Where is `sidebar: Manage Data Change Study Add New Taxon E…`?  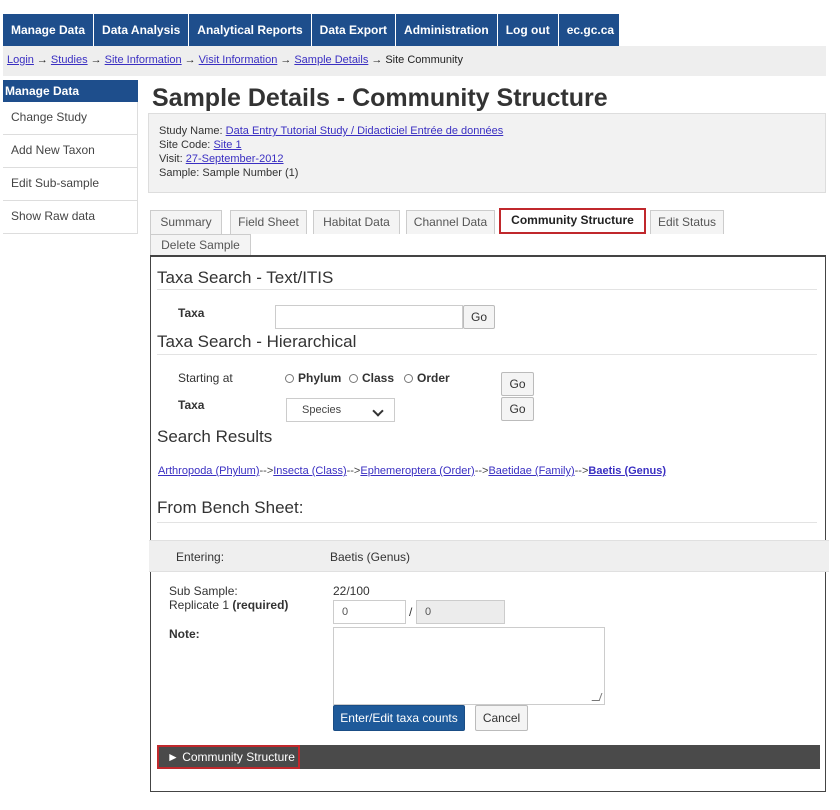
sidebar: Manage Data Change Study Add New Taxon E… is located at coordinates (70, 157).